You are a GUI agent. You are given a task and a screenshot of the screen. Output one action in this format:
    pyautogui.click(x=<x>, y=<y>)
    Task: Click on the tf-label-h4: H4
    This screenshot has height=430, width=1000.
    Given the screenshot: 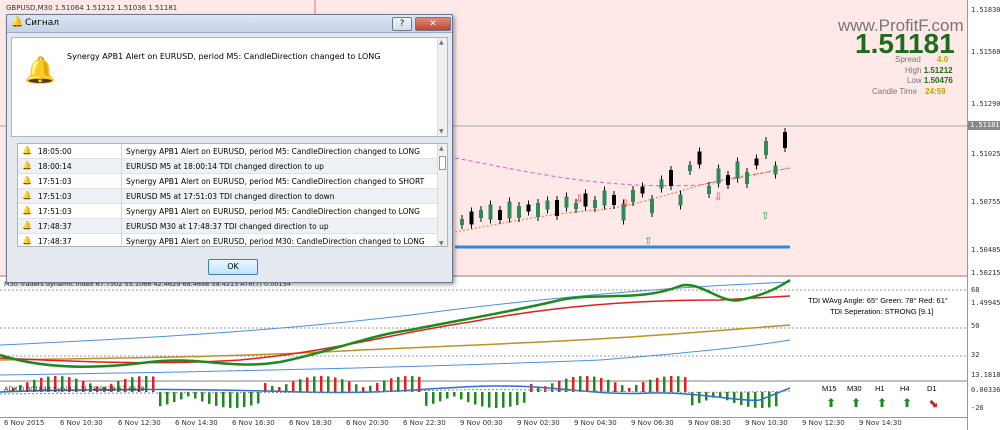 What is the action you would take?
    pyautogui.click(x=905, y=388)
    